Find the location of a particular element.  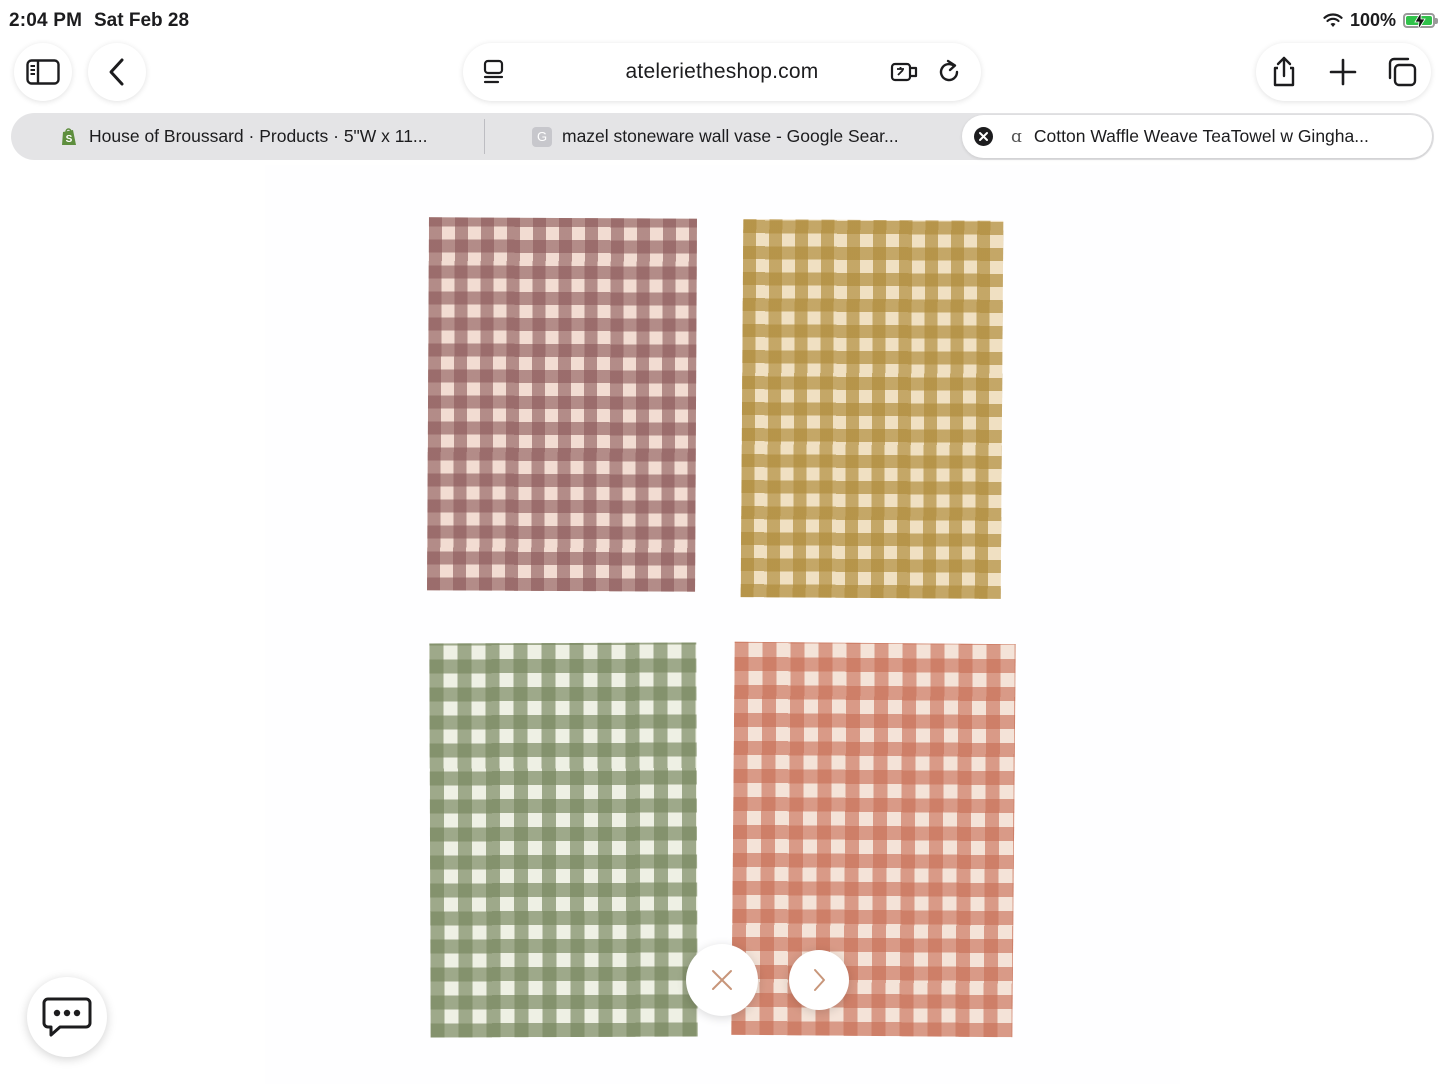

chat-bubble-icon is located at coordinates (67, 1017).